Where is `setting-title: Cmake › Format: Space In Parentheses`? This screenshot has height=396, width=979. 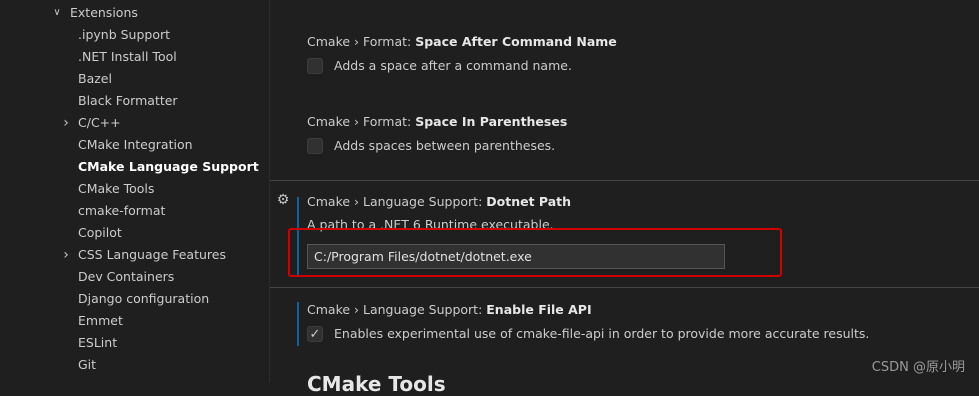
setting-title: Cmake › Format: Space In Parentheses is located at coordinates (437, 121).